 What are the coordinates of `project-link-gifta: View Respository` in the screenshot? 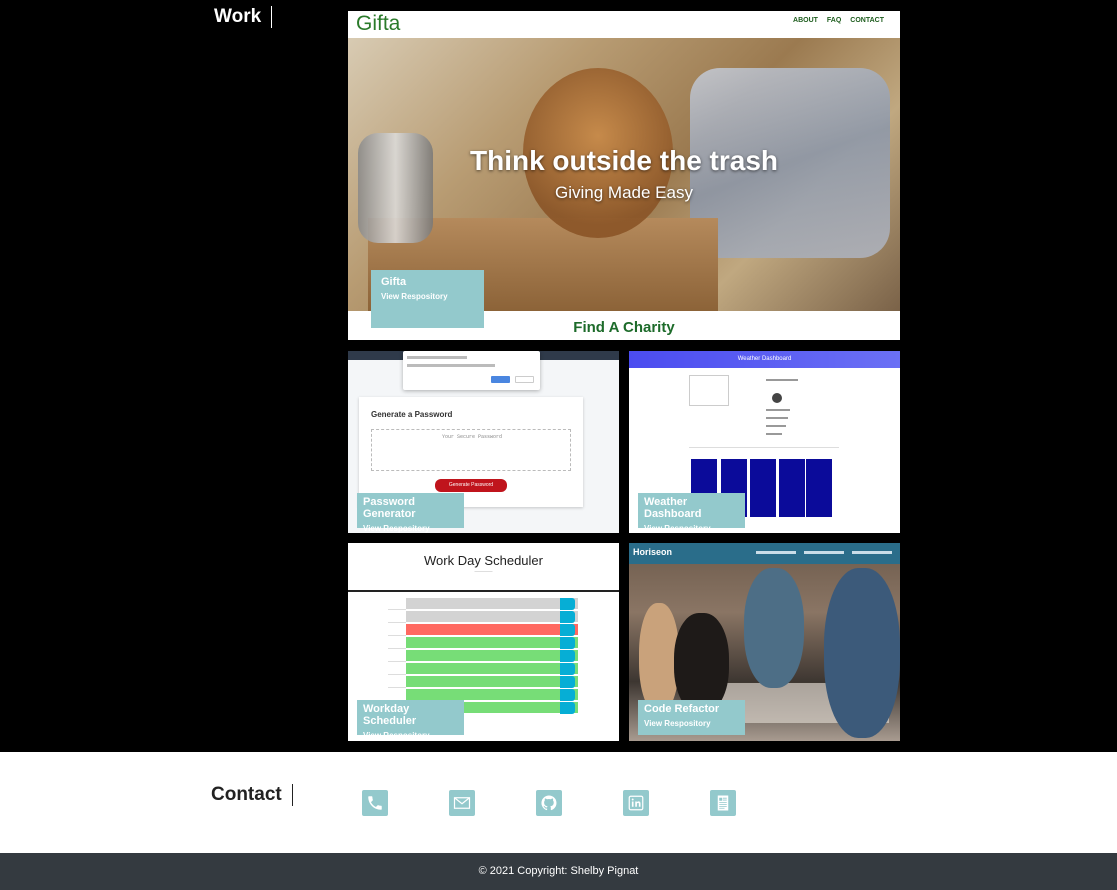 It's located at (427, 296).